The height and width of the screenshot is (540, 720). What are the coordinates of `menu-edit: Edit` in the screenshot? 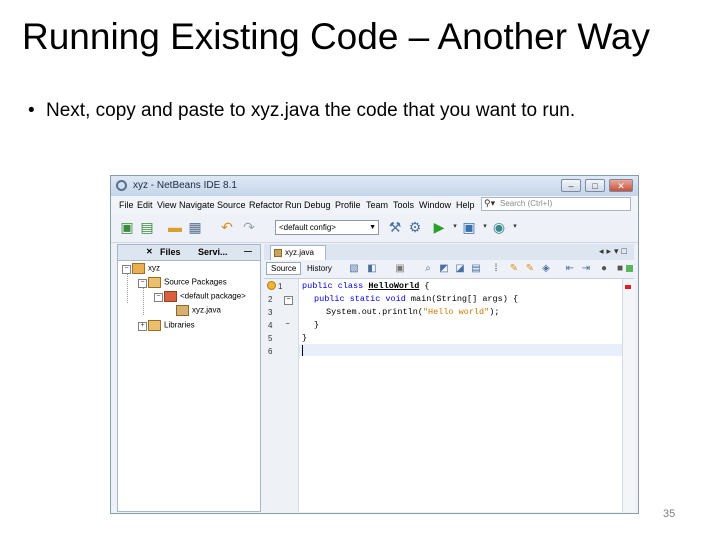 It's located at (145, 205).